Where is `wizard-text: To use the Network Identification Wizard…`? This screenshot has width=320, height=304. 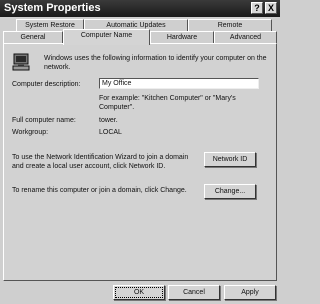
wizard-text: To use the Network Identification Wizard… is located at coordinates (100, 162).